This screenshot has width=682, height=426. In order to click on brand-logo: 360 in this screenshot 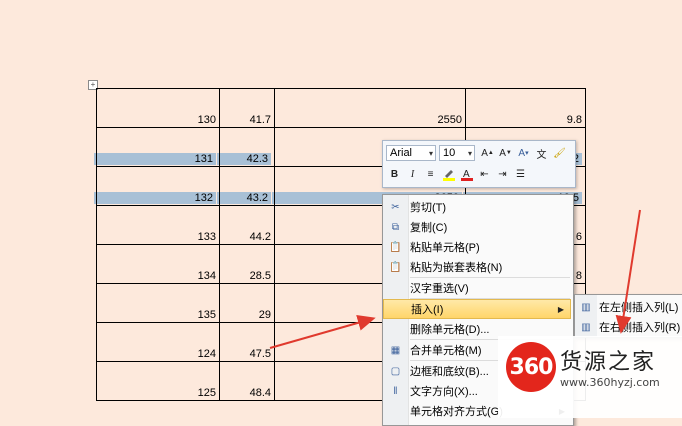, I will do `click(531, 367)`.